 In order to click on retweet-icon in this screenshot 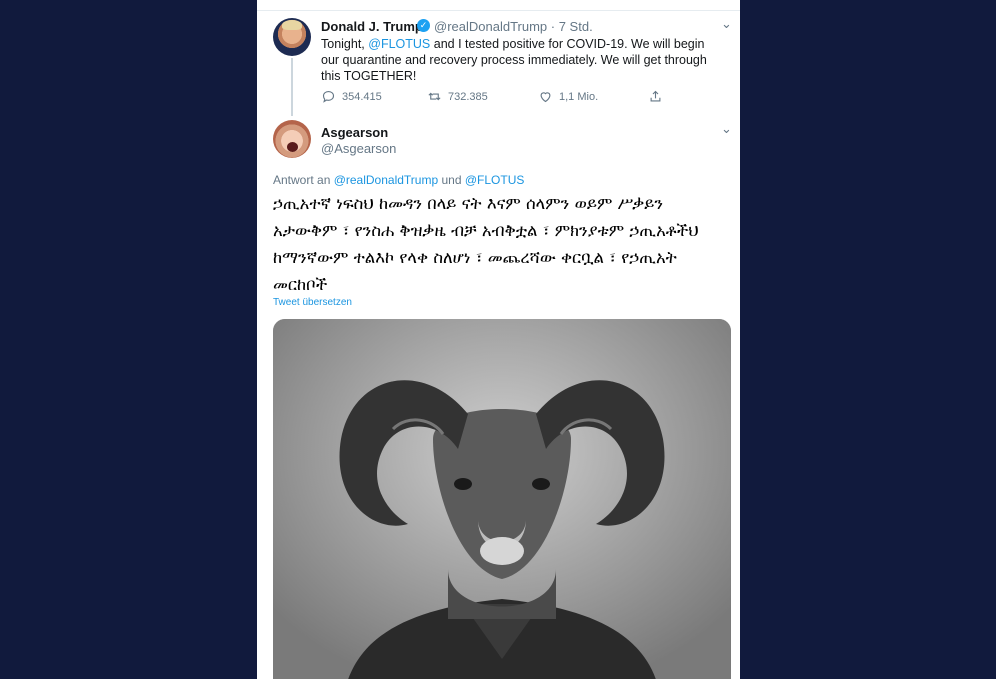, I will do `click(434, 96)`.